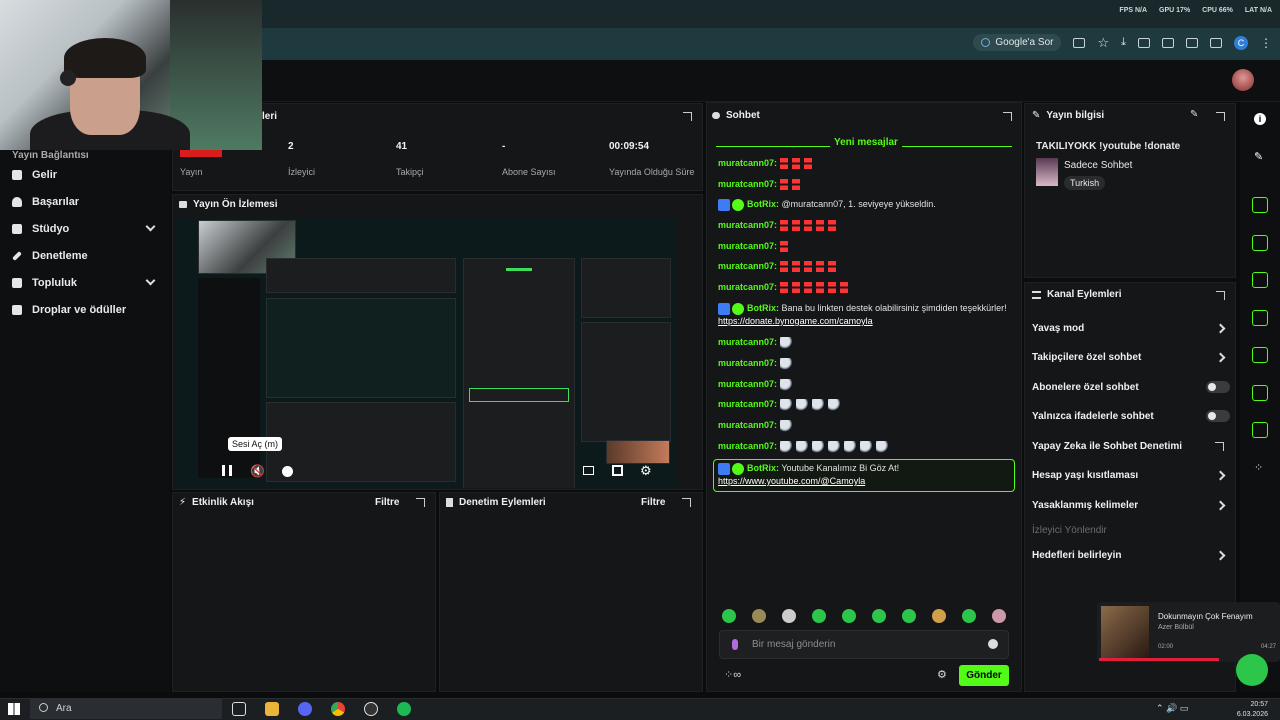 The height and width of the screenshot is (720, 1280). I want to click on channel-action-row: Hesap yaşı kısıtlaması, so click(1131, 475).